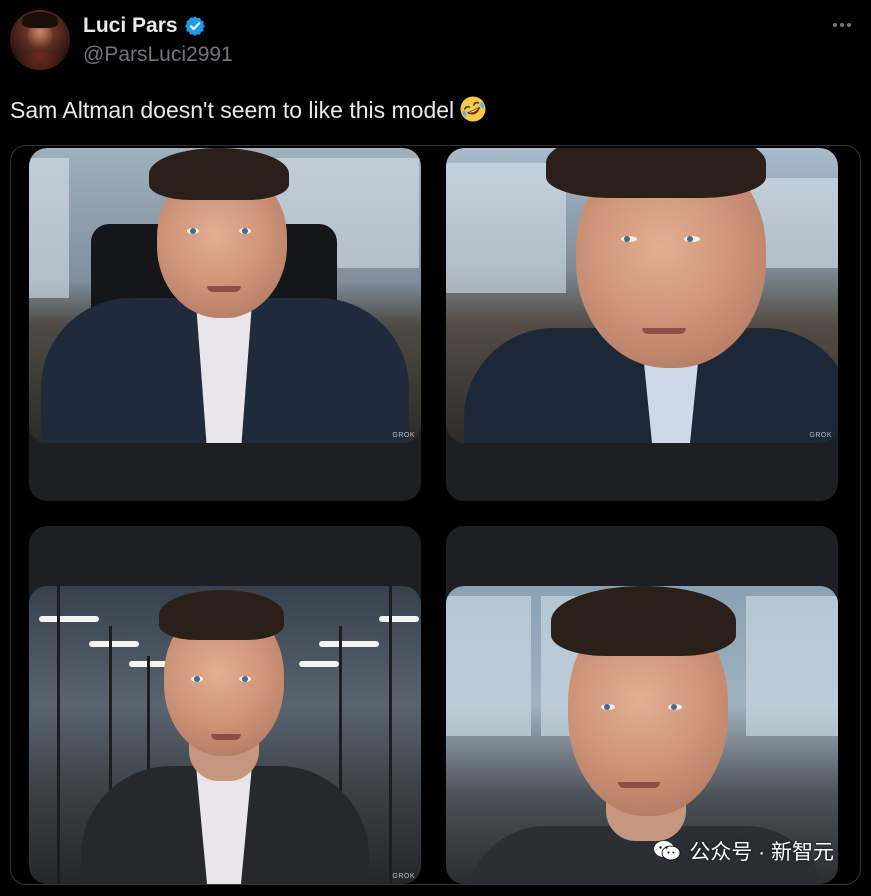 The width and height of the screenshot is (871, 896). Describe the element at coordinates (842, 25) in the screenshot. I see `more-options-icon` at that location.